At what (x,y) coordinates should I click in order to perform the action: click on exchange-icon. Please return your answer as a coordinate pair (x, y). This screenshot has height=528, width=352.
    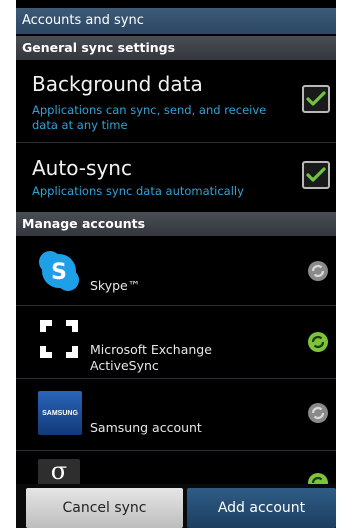
    Looking at the image, I should click on (59, 339).